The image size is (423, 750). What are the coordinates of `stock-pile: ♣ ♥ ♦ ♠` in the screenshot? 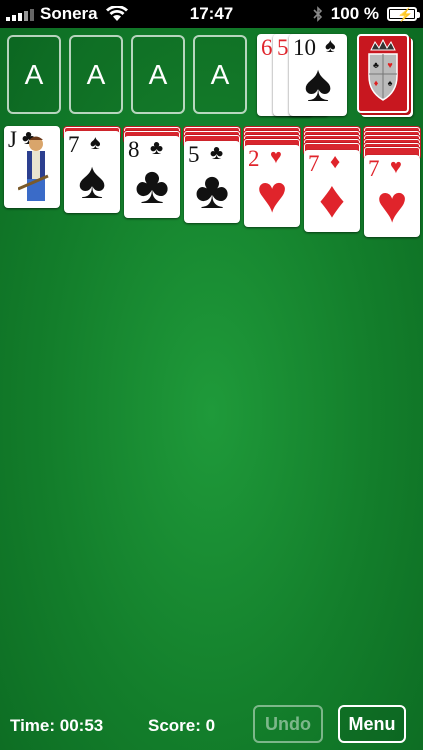 It's located at (383, 73).